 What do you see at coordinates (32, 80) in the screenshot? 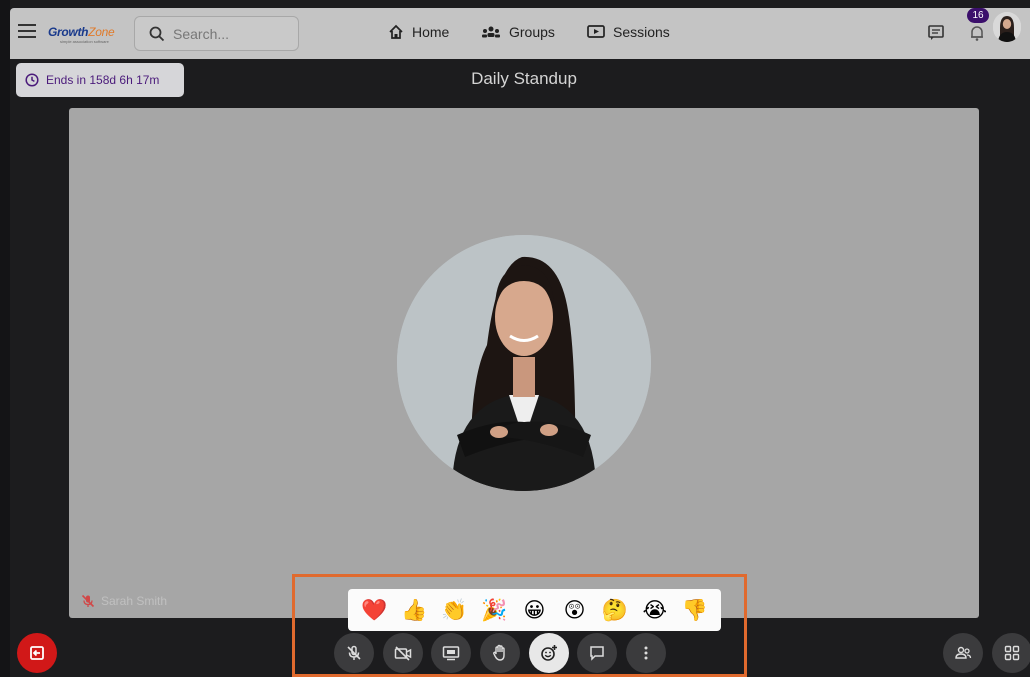
I see `clock-icon` at bounding box center [32, 80].